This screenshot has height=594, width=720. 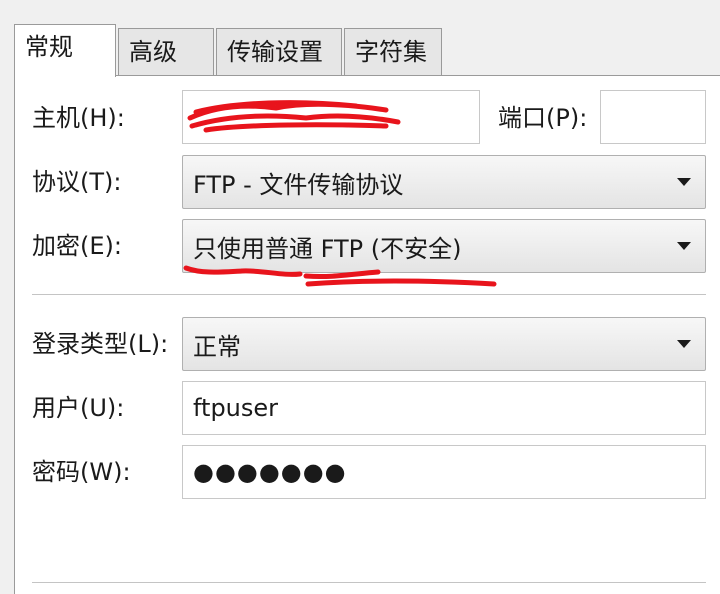 I want to click on user-label: 用户(U):, so click(x=78, y=408).